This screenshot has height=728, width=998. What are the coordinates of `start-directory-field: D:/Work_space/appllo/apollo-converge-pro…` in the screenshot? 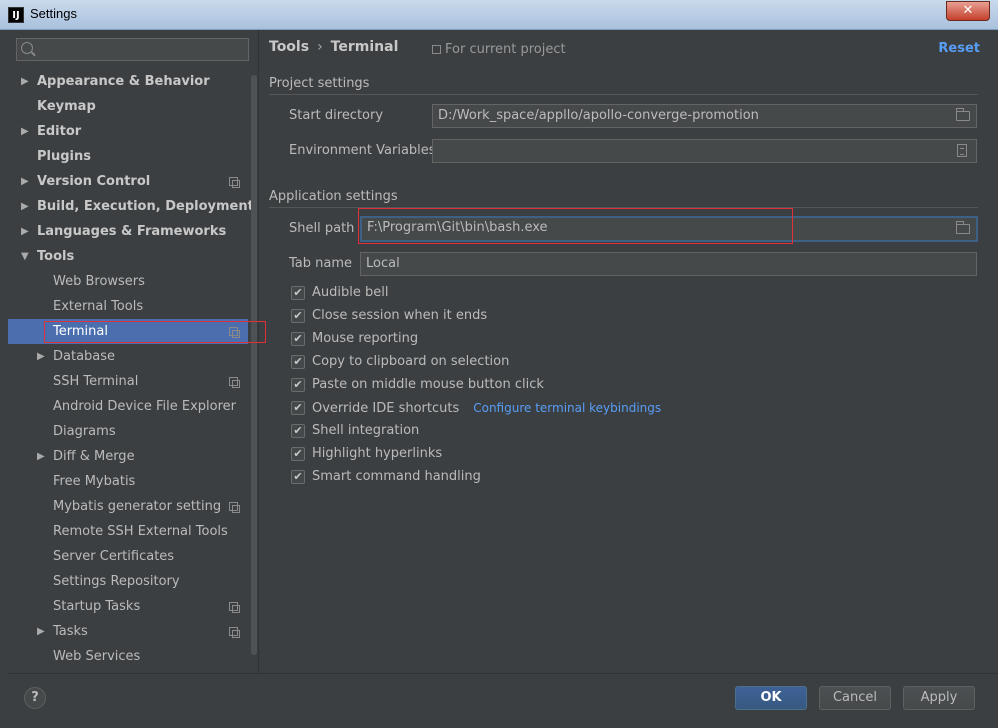 It's located at (704, 116).